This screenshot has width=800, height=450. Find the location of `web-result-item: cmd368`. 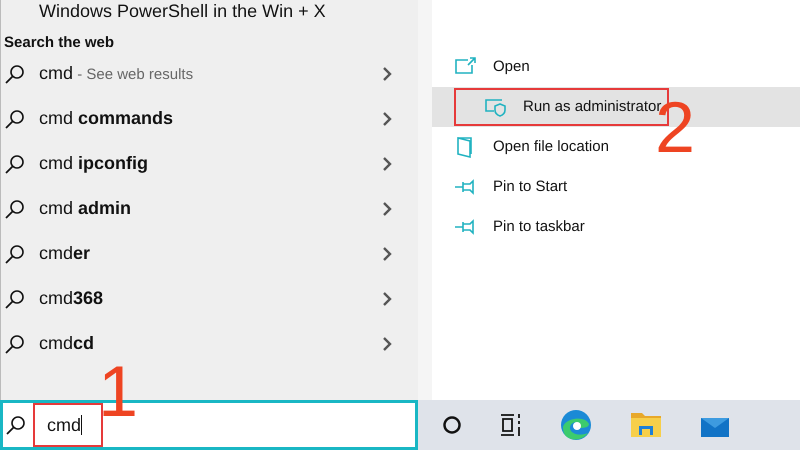

web-result-item: cmd368 is located at coordinates (209, 298).